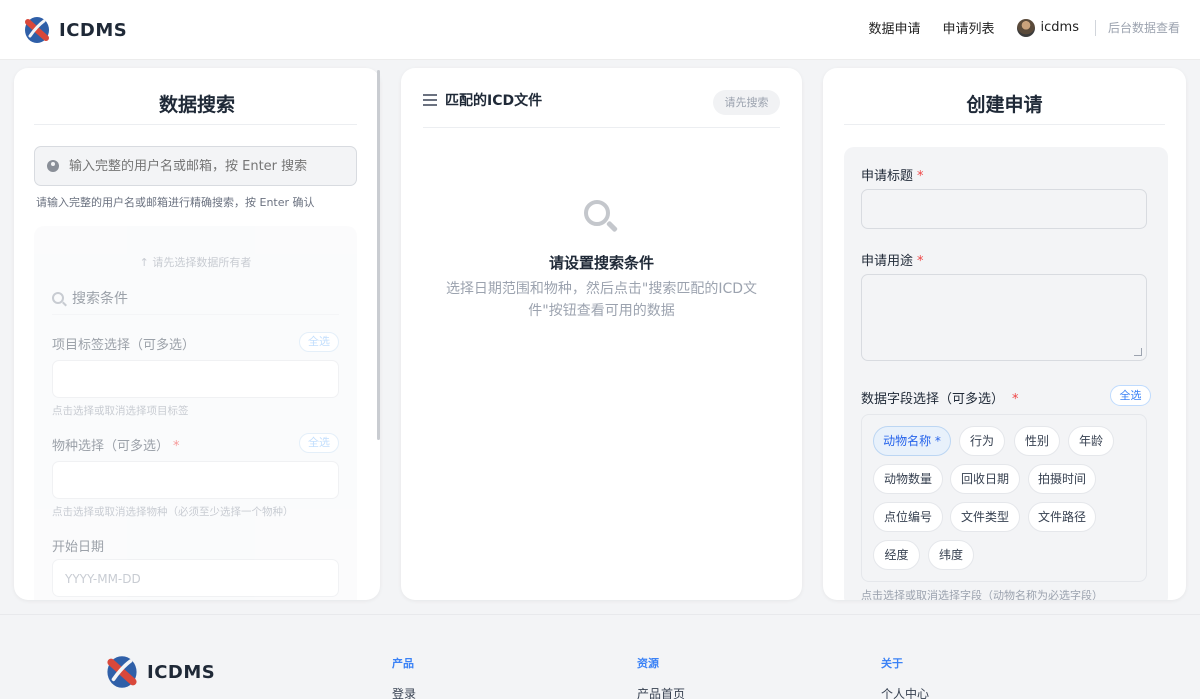  Describe the element at coordinates (661, 677) in the screenshot. I see `footer-column-resources: 资源 产品首页` at that location.